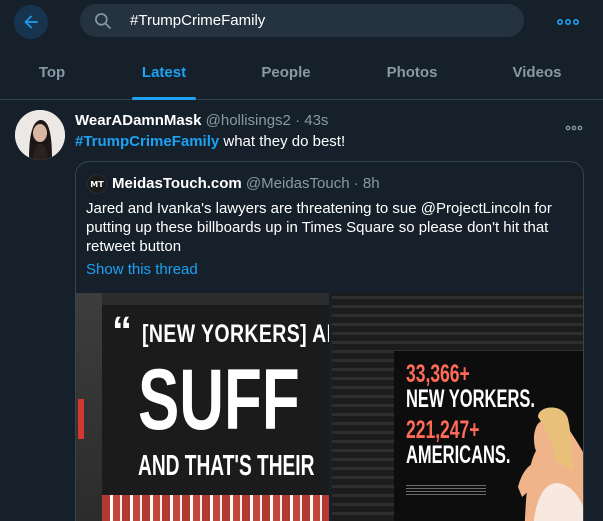 This screenshot has height=521, width=603. What do you see at coordinates (197, 20) in the screenshot?
I see `search-input: #TrumpCrimeFamily` at bounding box center [197, 20].